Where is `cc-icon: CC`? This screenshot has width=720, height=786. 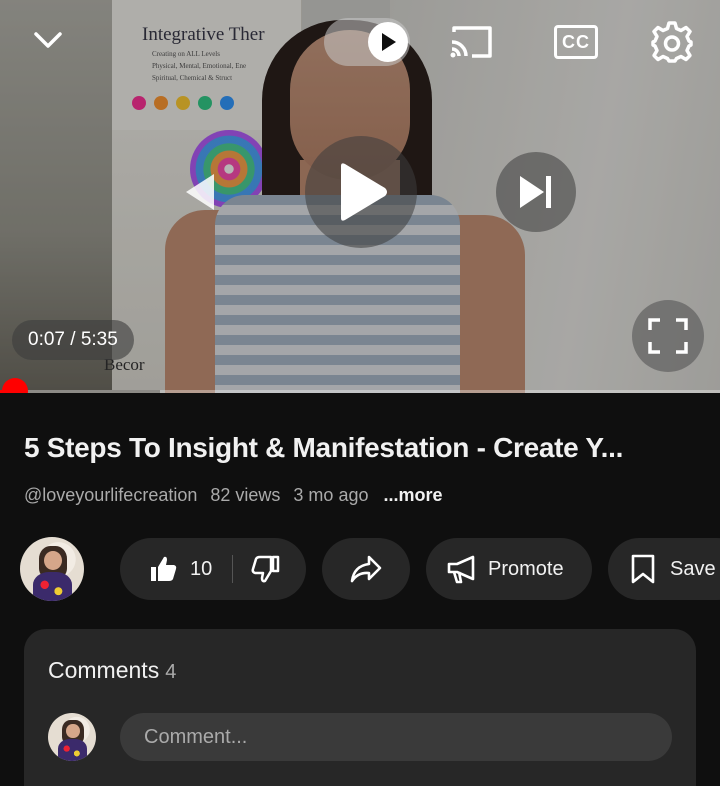 cc-icon: CC is located at coordinates (576, 42).